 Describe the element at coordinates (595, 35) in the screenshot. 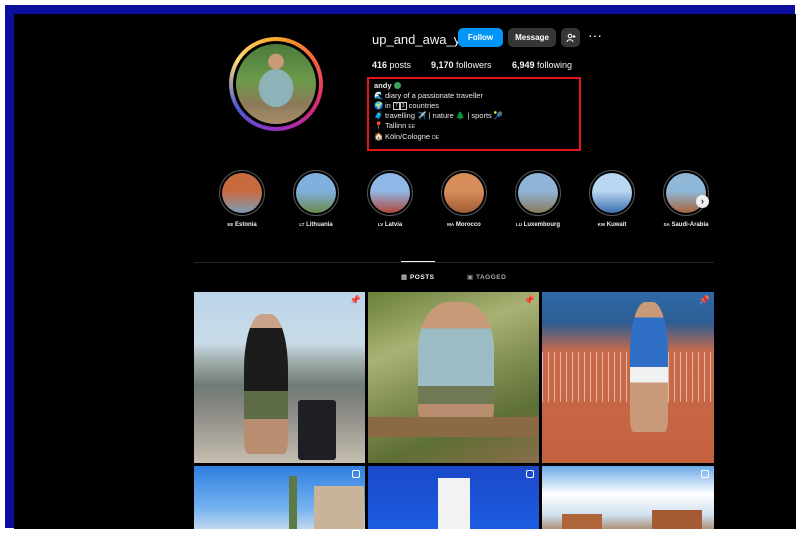

I see `more-dots-icon: ···` at that location.